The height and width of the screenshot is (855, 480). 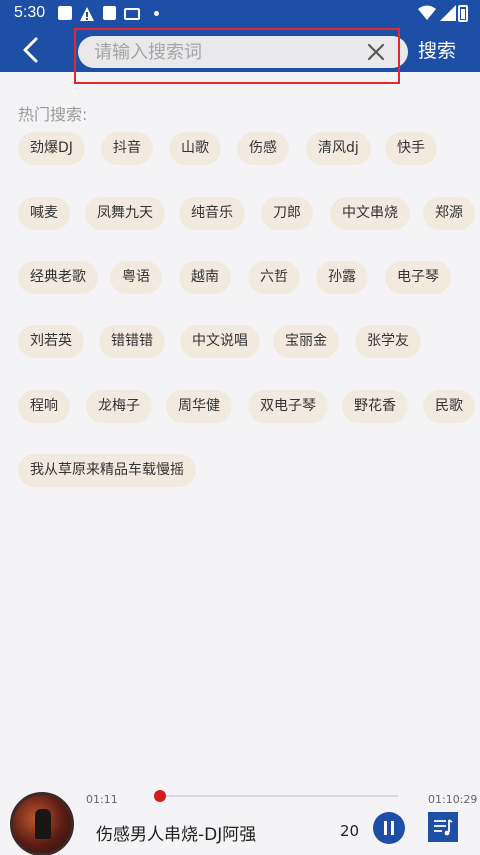 What do you see at coordinates (389, 828) in the screenshot?
I see `pause-button` at bounding box center [389, 828].